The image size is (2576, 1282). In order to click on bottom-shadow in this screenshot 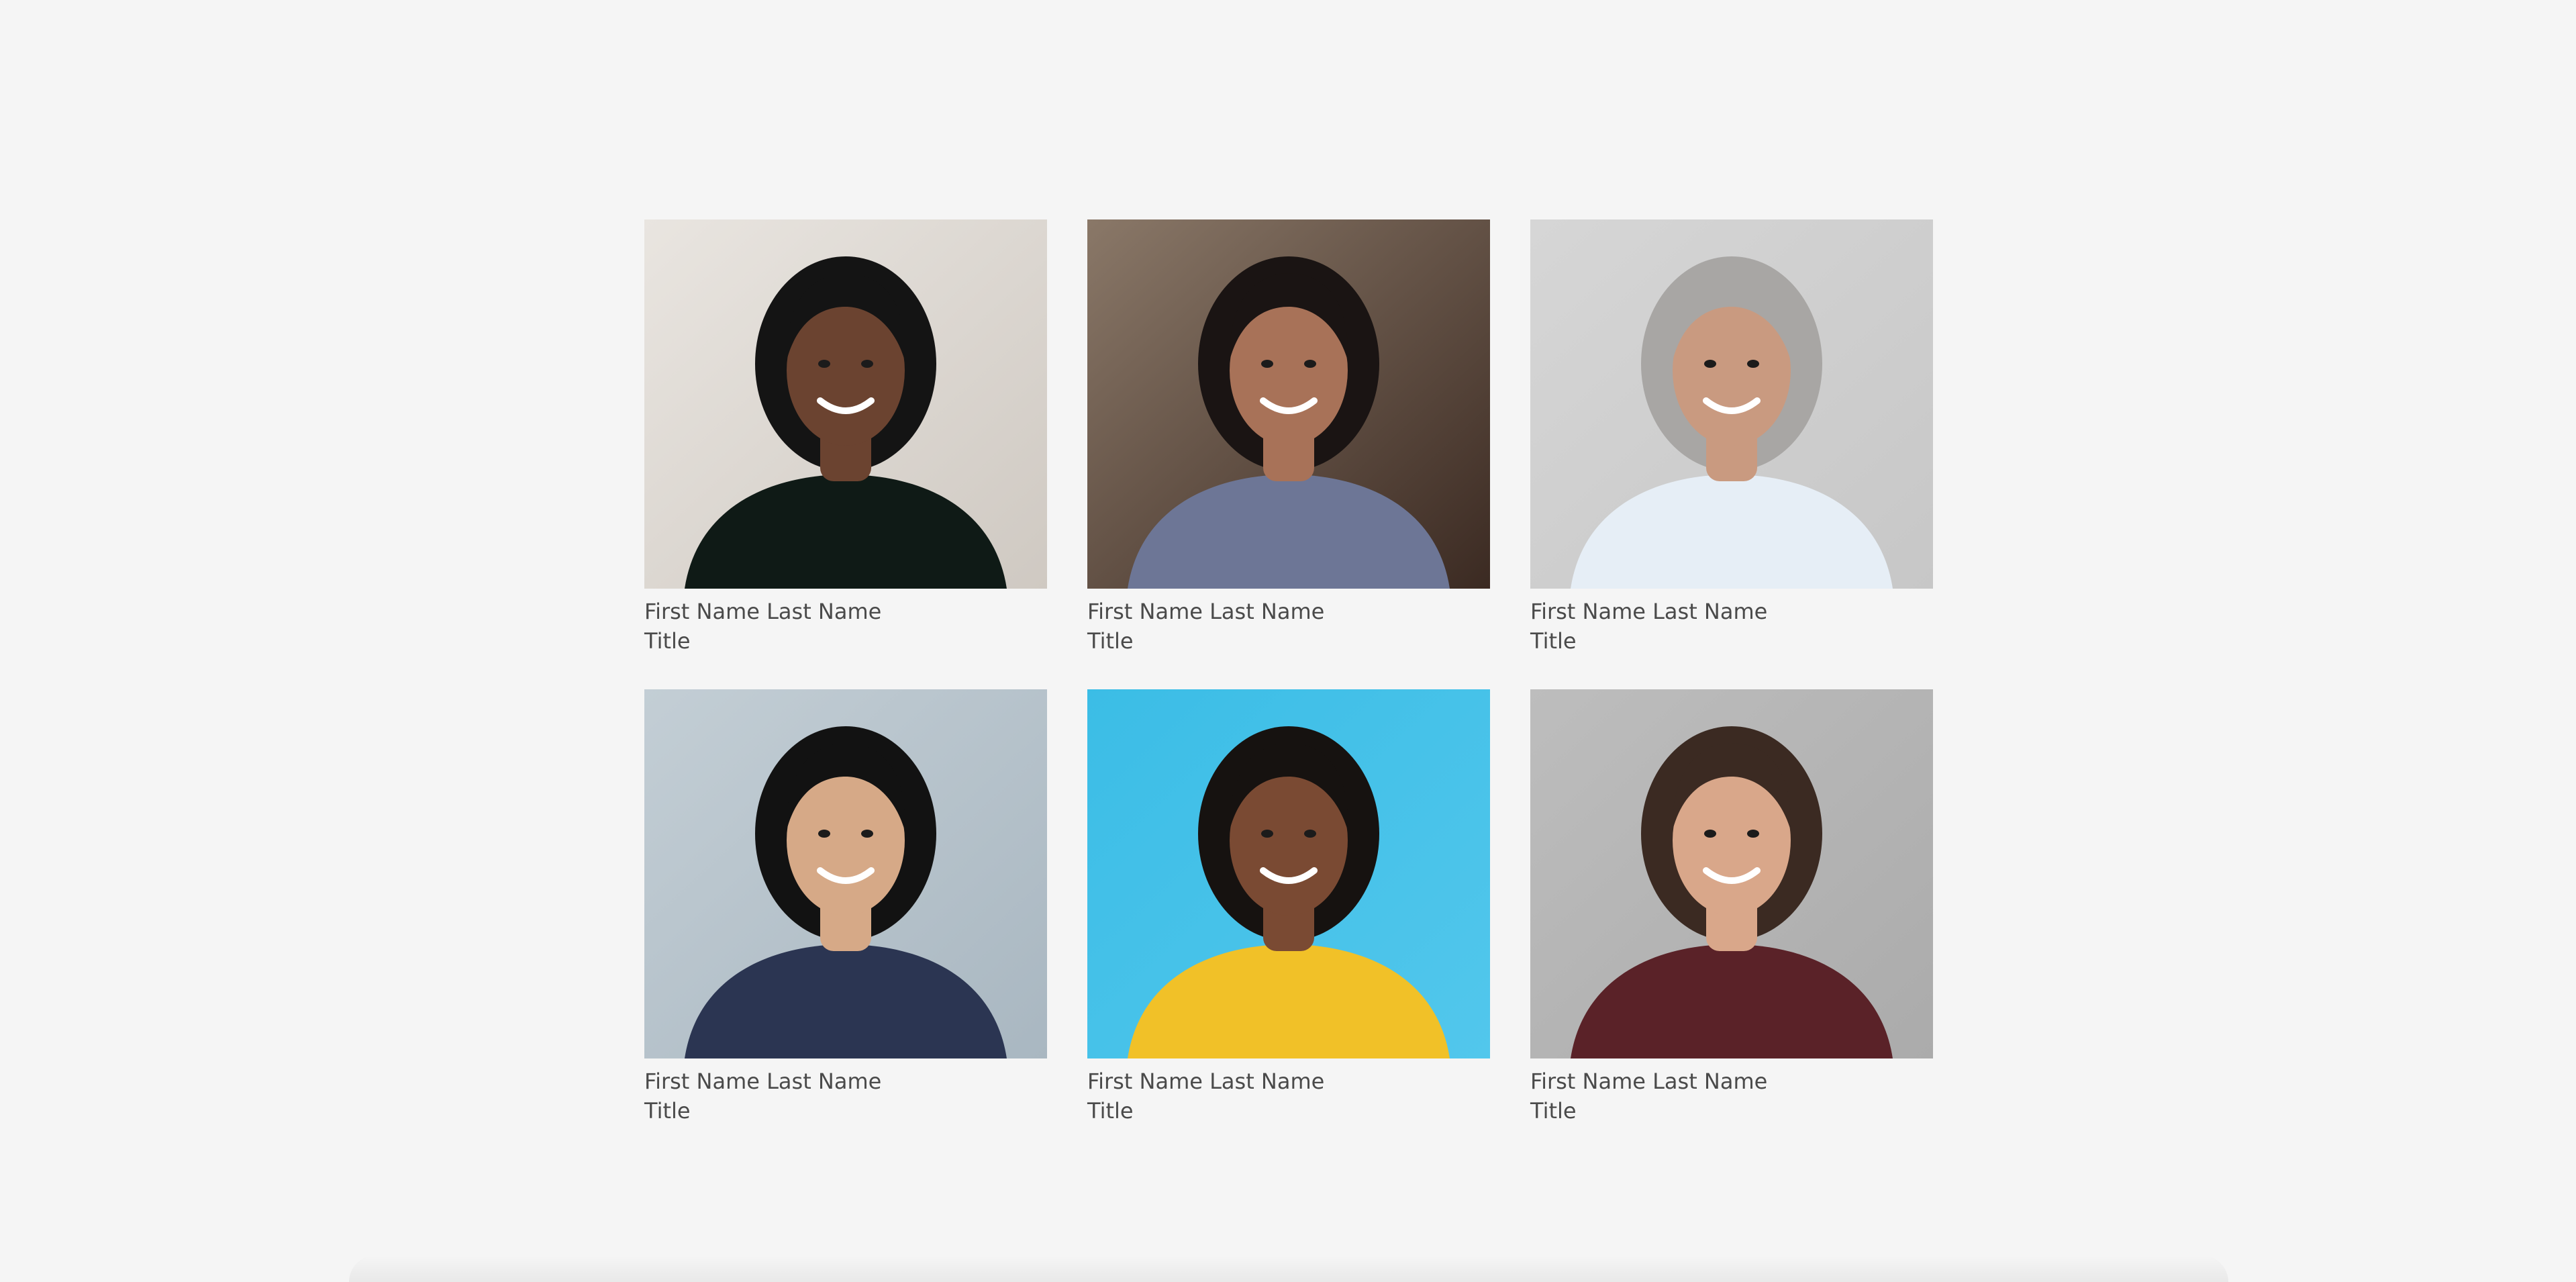, I will do `click(1288, 1268)`.